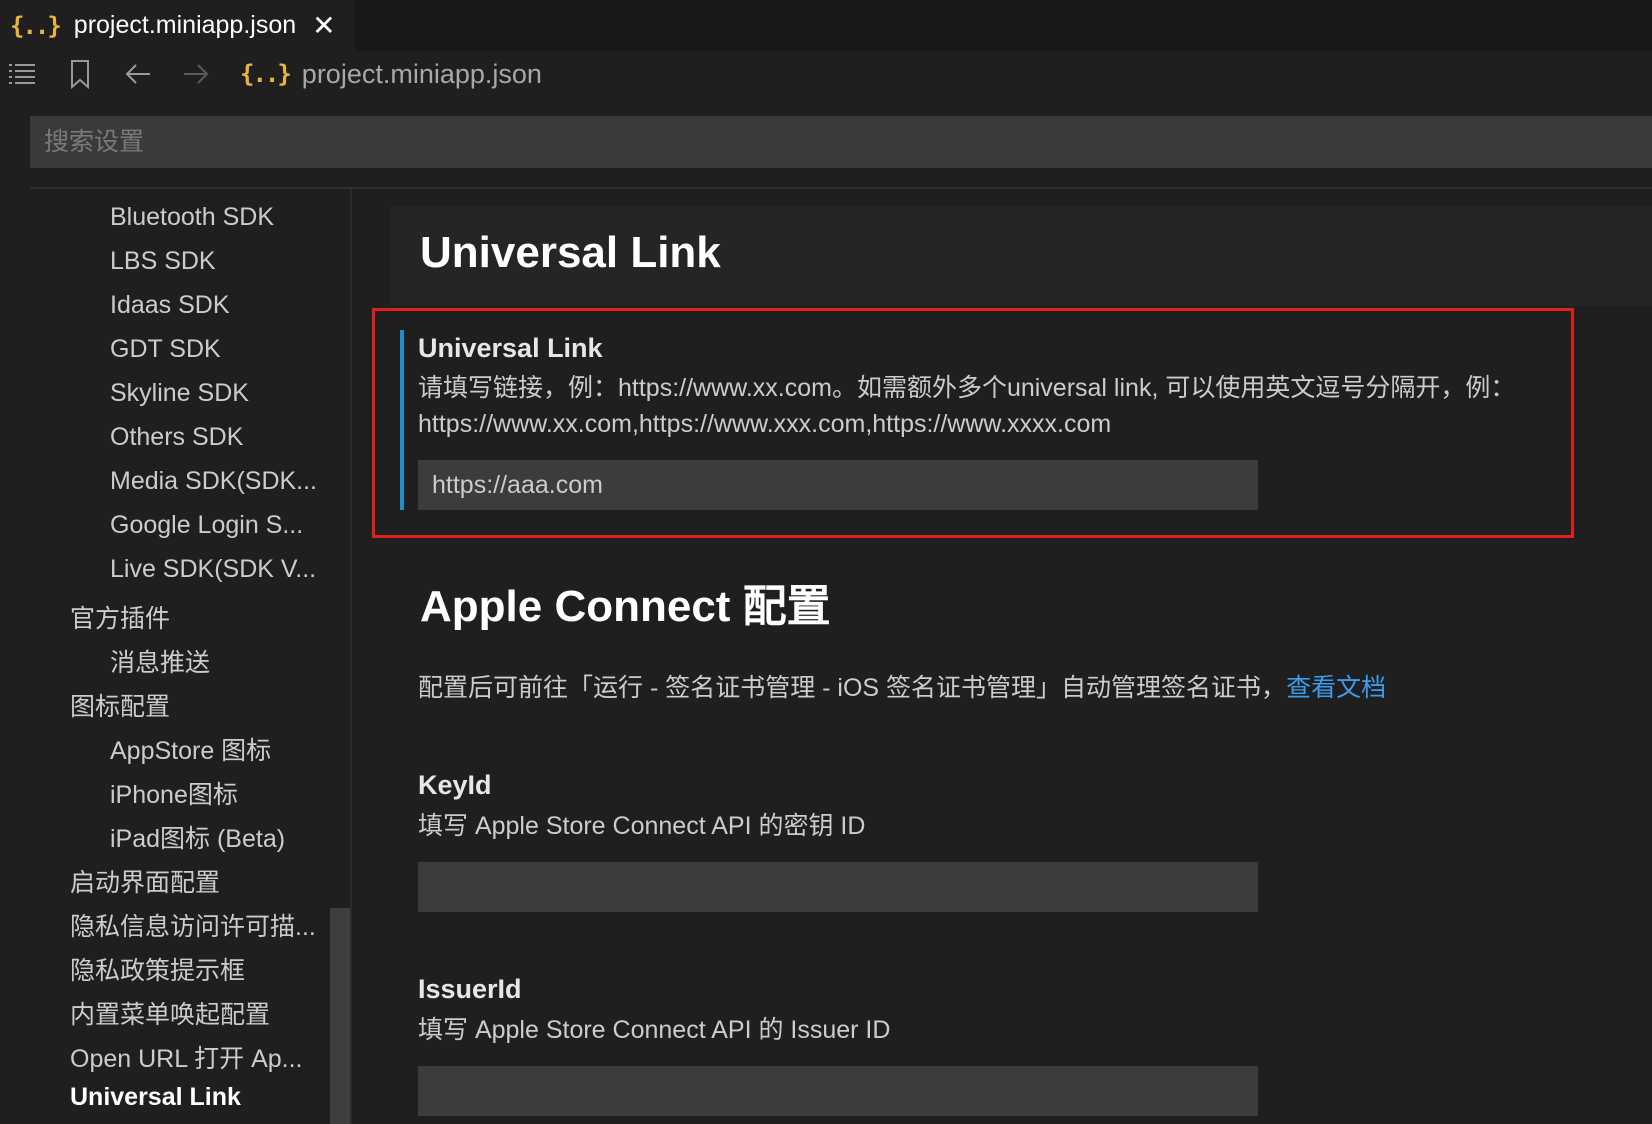  What do you see at coordinates (340, 1016) in the screenshot?
I see `sidebar-scrollbar` at bounding box center [340, 1016].